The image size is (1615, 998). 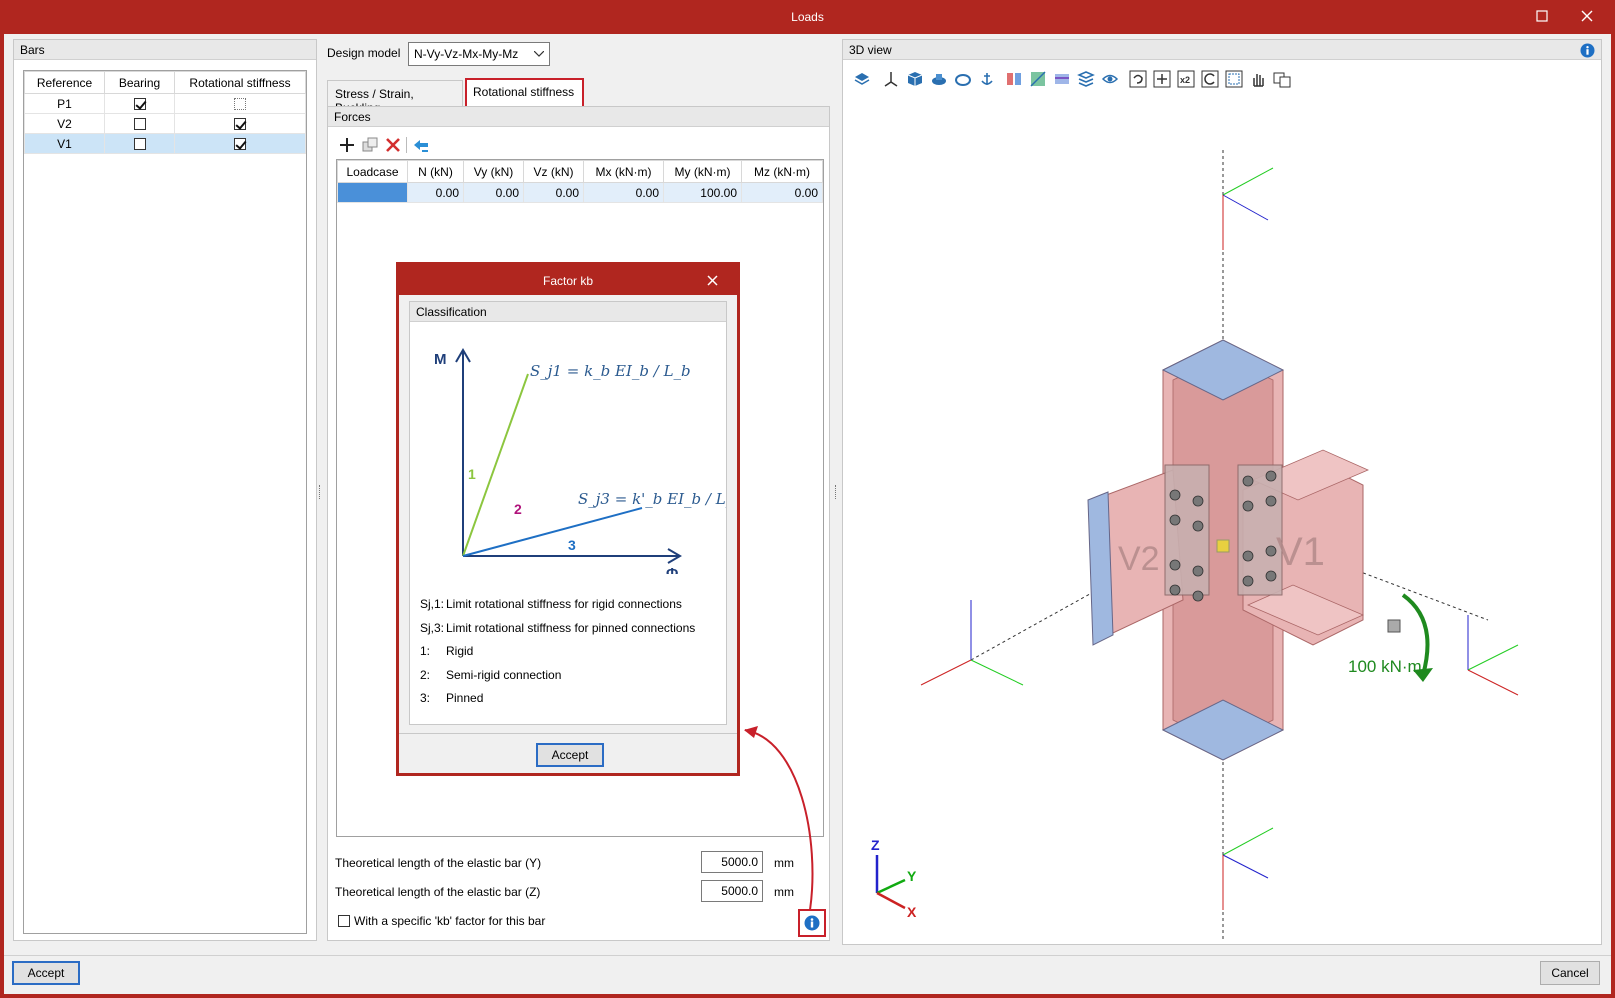 What do you see at coordinates (782, 192) in the screenshot?
I see `mz-cell: 0.00` at bounding box center [782, 192].